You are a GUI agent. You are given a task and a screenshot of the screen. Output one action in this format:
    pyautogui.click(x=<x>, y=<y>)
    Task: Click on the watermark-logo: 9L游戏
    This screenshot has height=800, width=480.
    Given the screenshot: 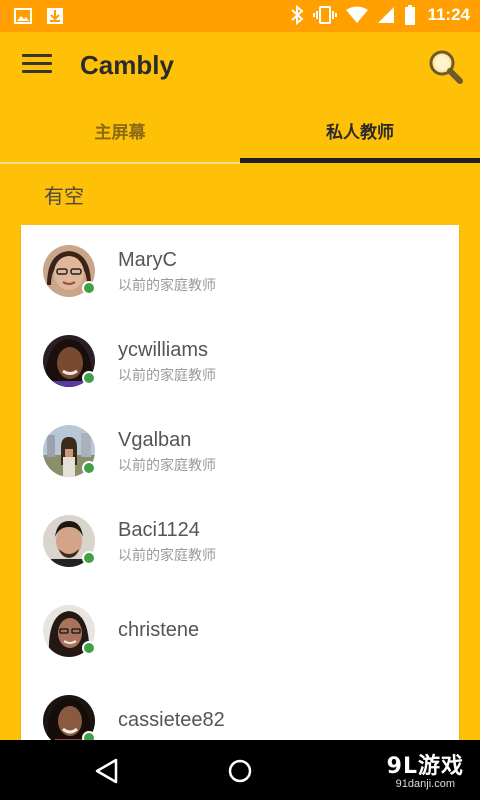 What is the action you would take?
    pyautogui.click(x=425, y=766)
    